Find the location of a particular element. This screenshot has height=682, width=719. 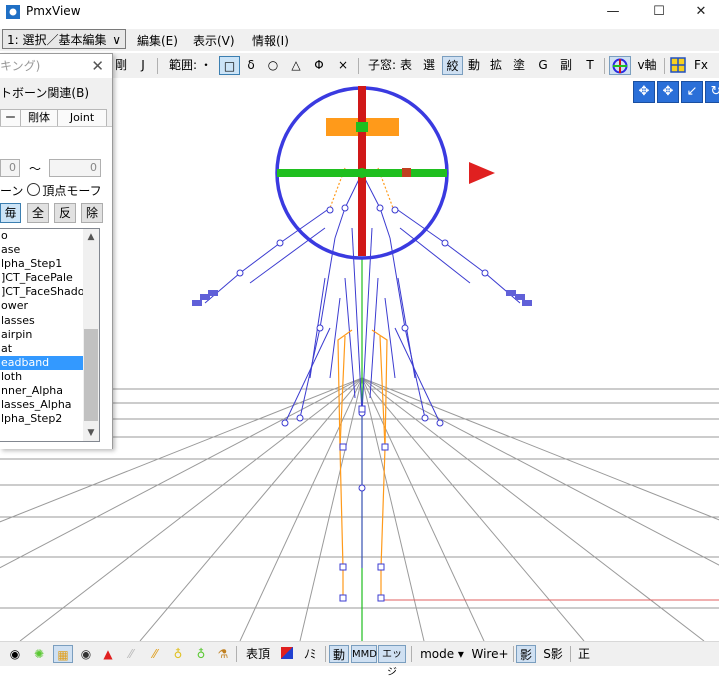

range-circle-button: ○ is located at coordinates (273, 65).